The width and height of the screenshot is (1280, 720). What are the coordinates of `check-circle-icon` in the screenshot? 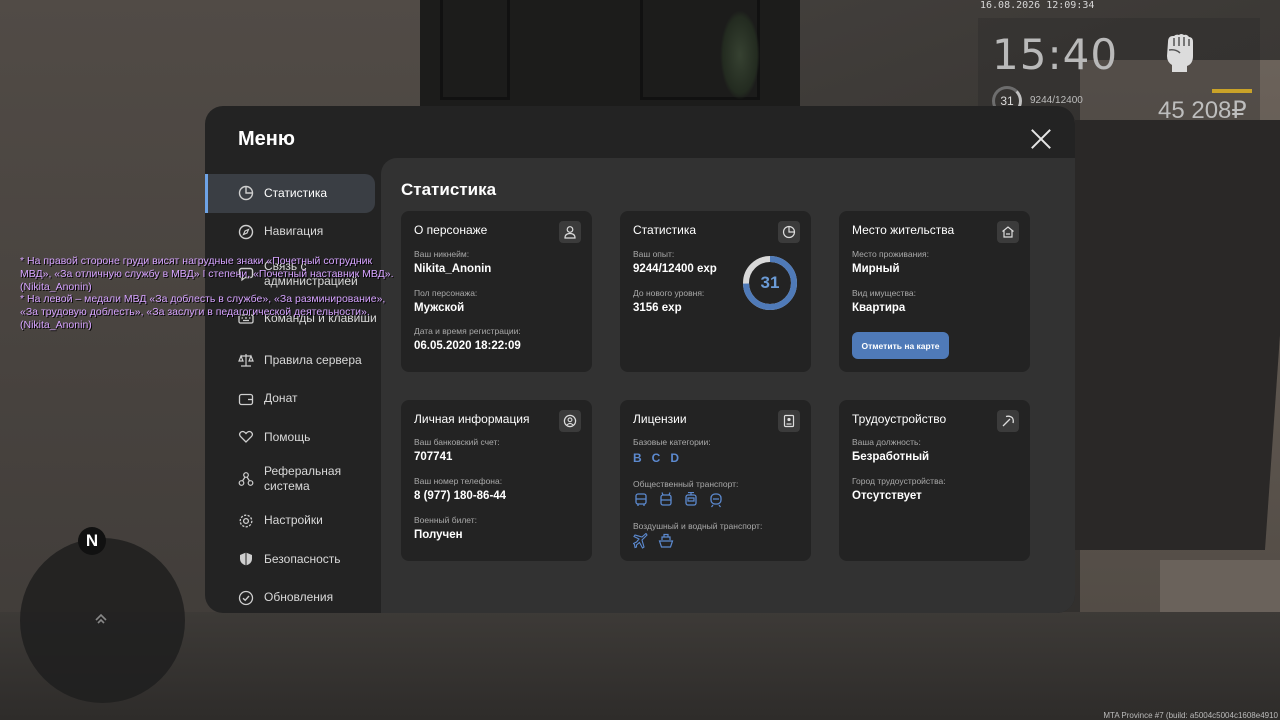 It's located at (246, 597).